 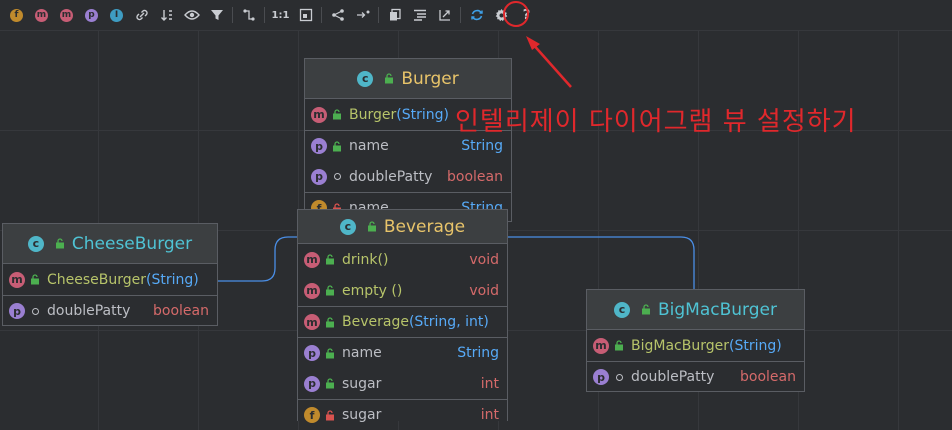 I want to click on class-header: c BigMacBurger, so click(x=695, y=310).